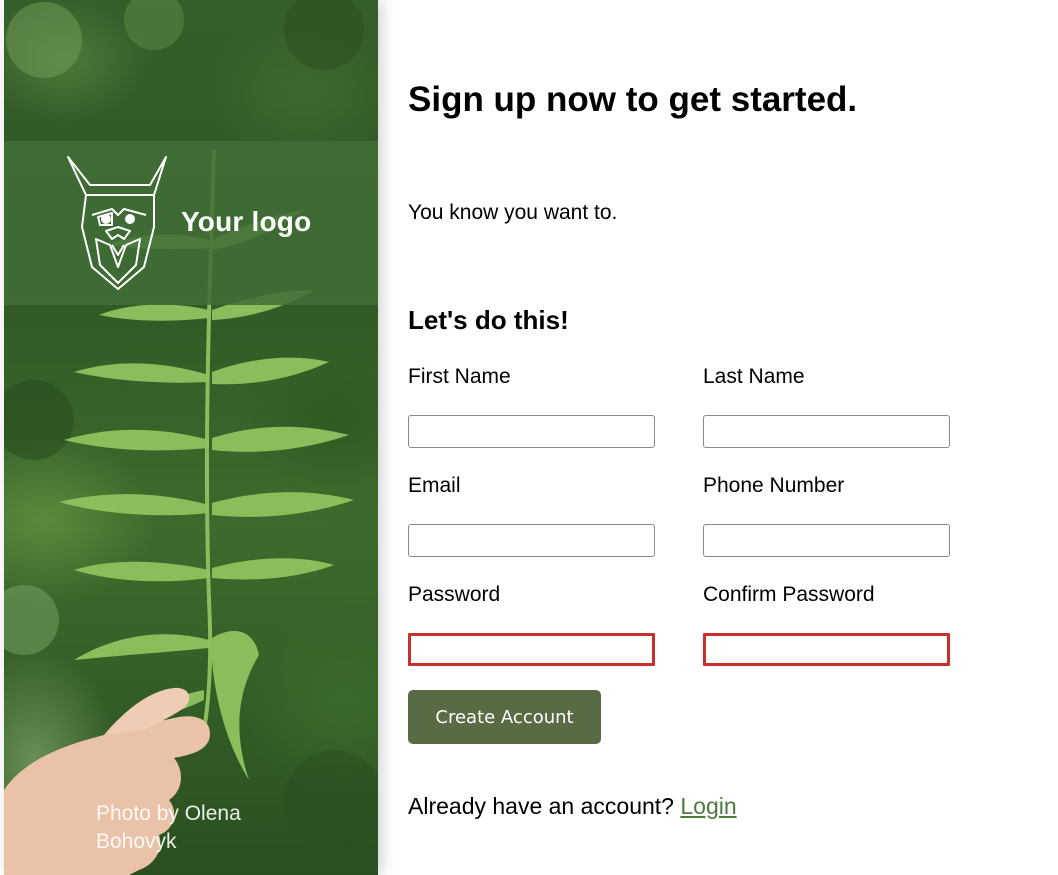 This screenshot has height=875, width=1058. What do you see at coordinates (531, 540) in the screenshot?
I see `email-input` at bounding box center [531, 540].